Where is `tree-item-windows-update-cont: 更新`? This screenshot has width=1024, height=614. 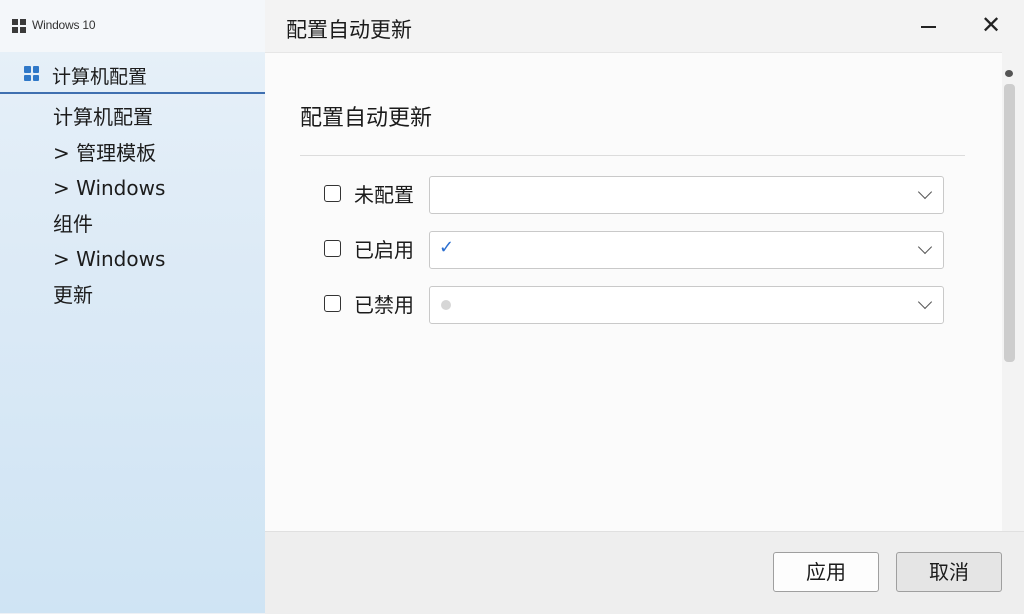
tree-item-windows-update-cont: 更新 is located at coordinates (73, 294).